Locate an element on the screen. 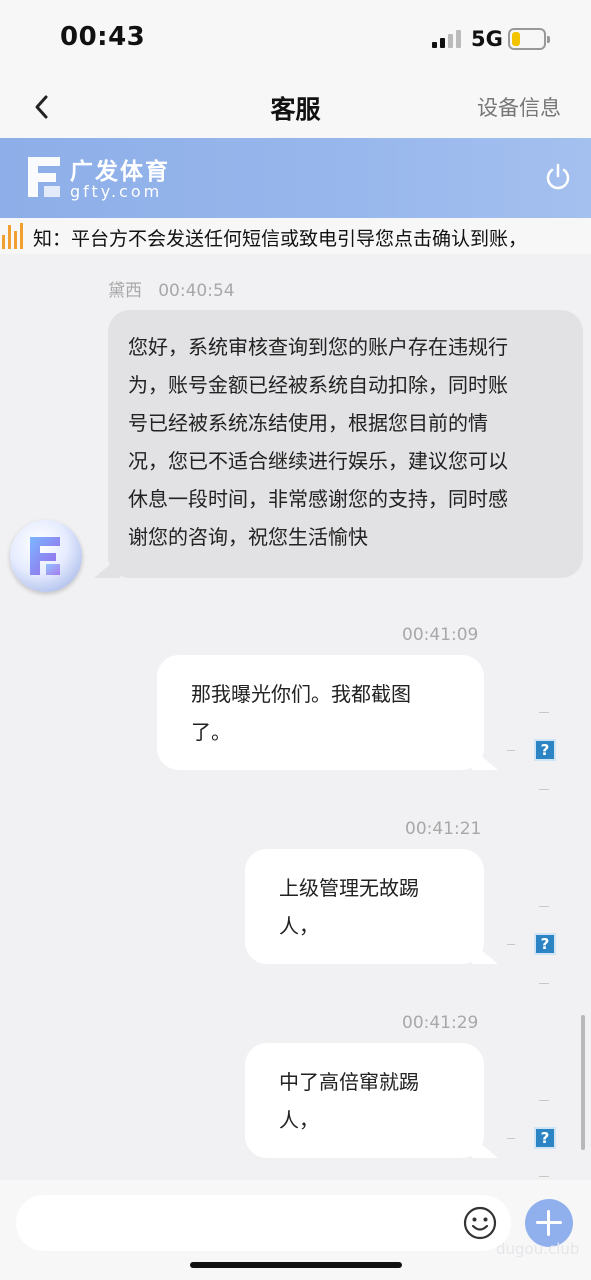  notice-bar: 知：平台方不会发送任何短信或致电引导您点击确认到账， is located at coordinates (295, 236).